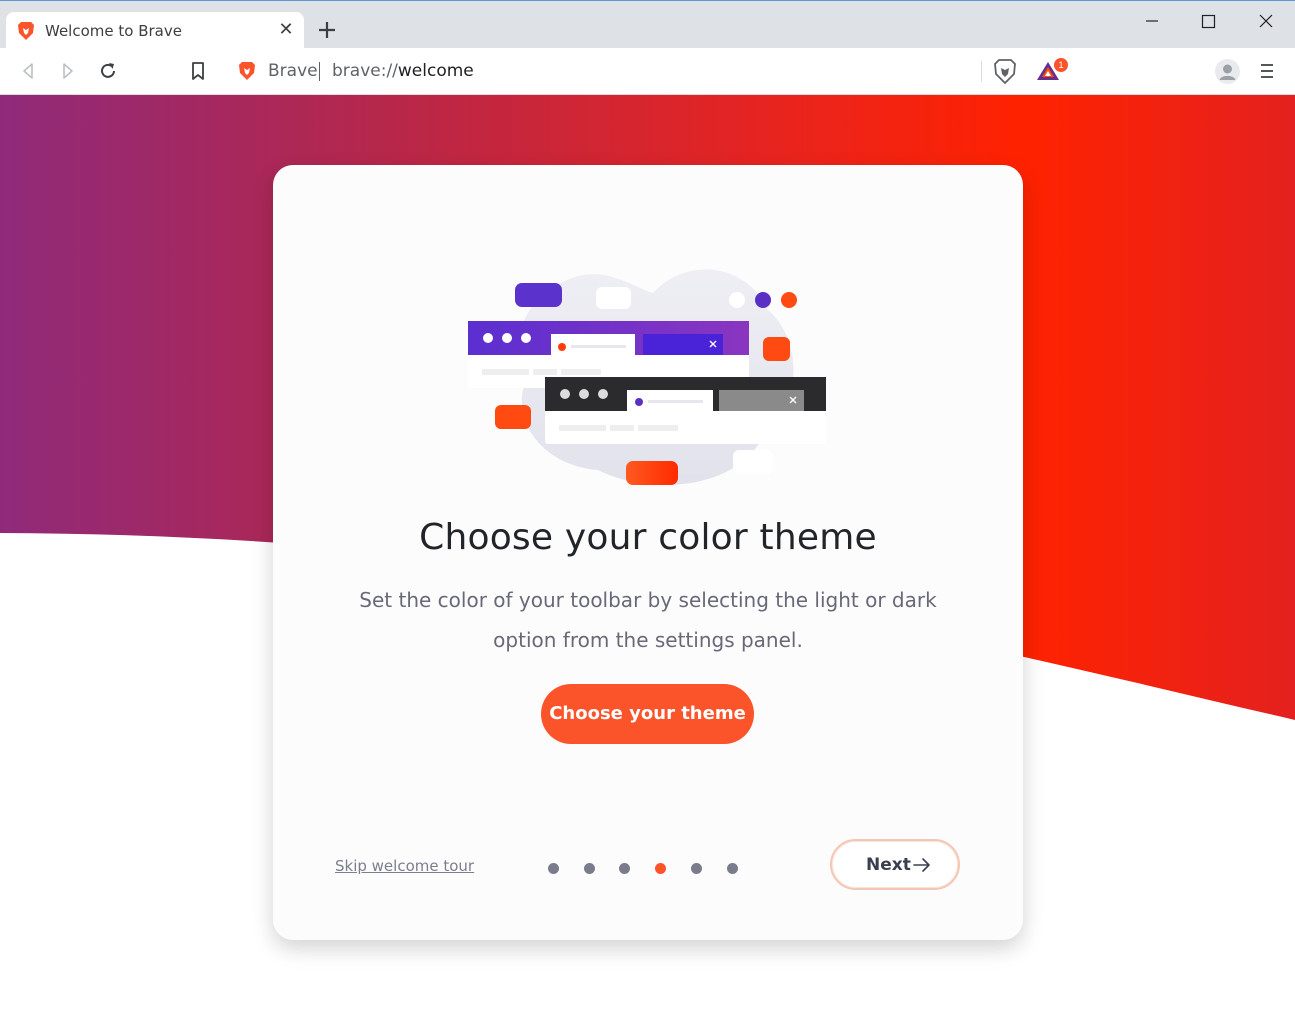  Describe the element at coordinates (1208, 21) in the screenshot. I see `maximize-icon` at that location.